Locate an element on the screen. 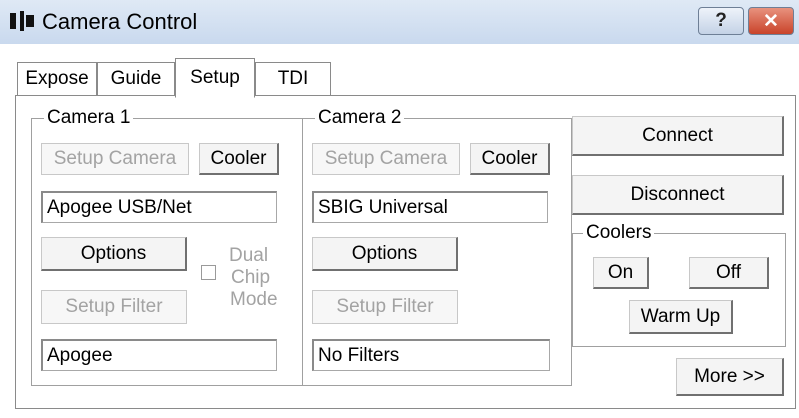 The width and height of the screenshot is (799, 418). warm-up-button: Warm Up is located at coordinates (681, 317).